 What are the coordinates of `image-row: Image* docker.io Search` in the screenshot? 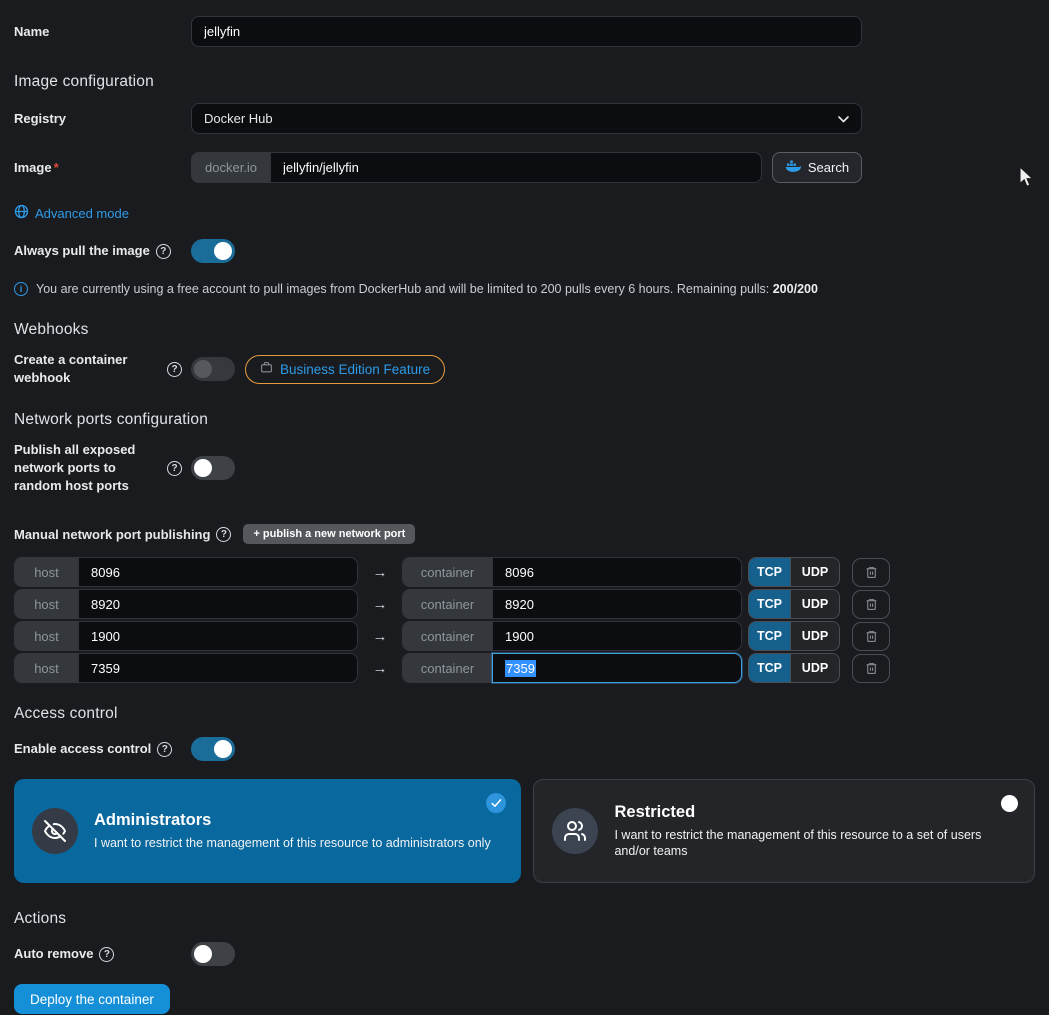 It's located at (524, 167).